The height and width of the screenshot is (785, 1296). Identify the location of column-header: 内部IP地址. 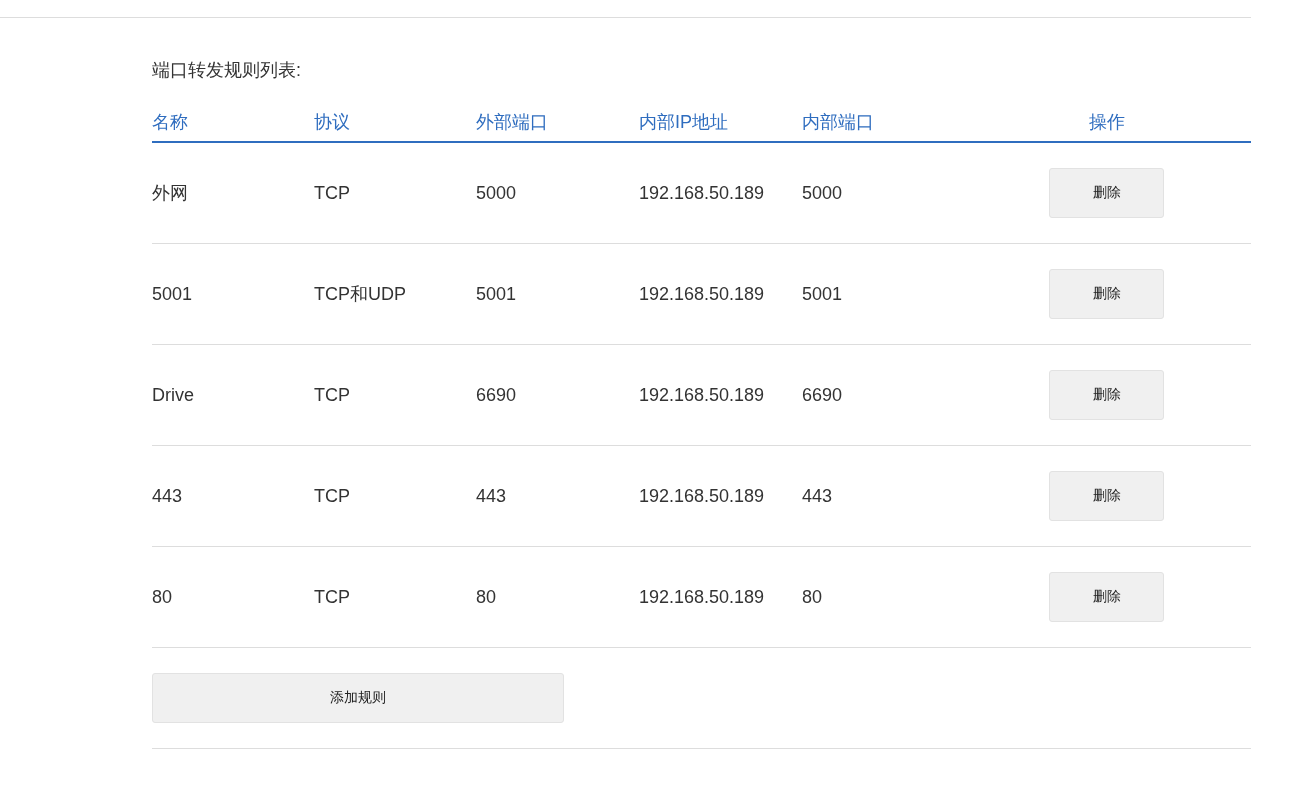
(683, 122).